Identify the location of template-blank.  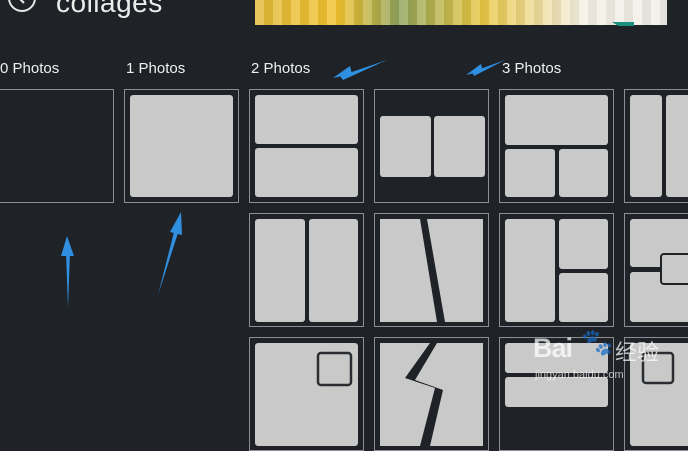
(57, 146).